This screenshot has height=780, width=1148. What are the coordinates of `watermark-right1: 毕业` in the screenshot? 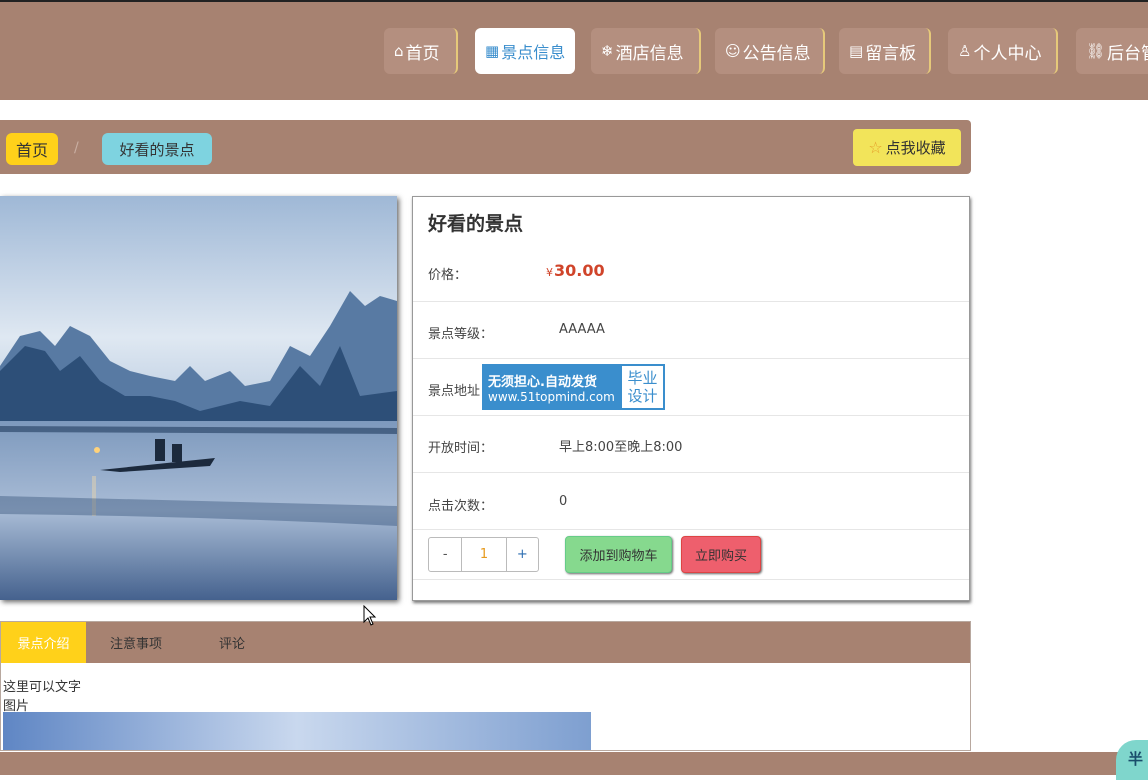 It's located at (642, 378).